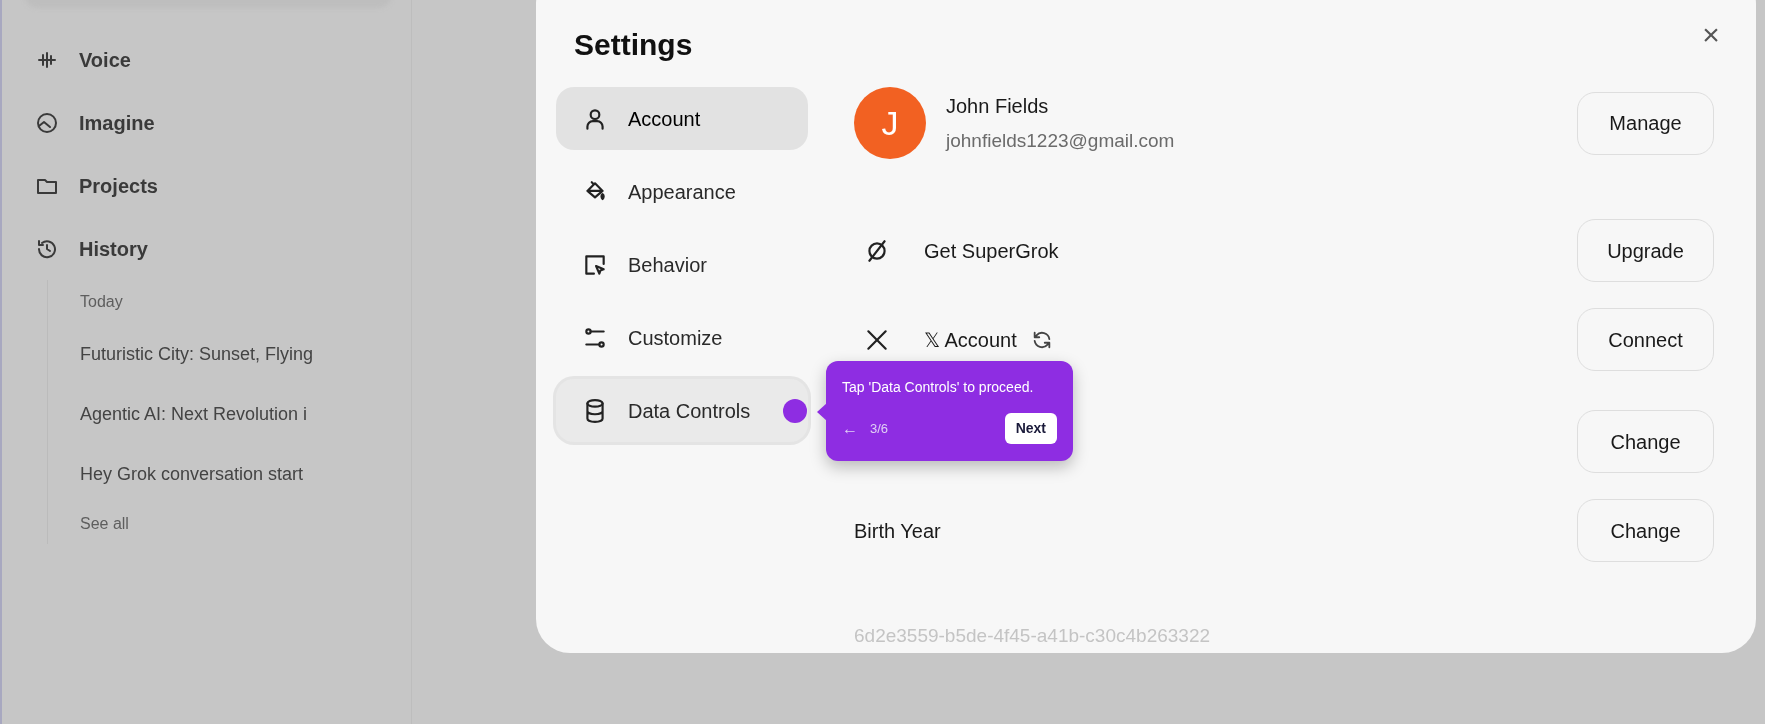 Image resolution: width=1765 pixels, height=724 pixels. Describe the element at coordinates (1711, 35) in the screenshot. I see `close-button: ×` at that location.